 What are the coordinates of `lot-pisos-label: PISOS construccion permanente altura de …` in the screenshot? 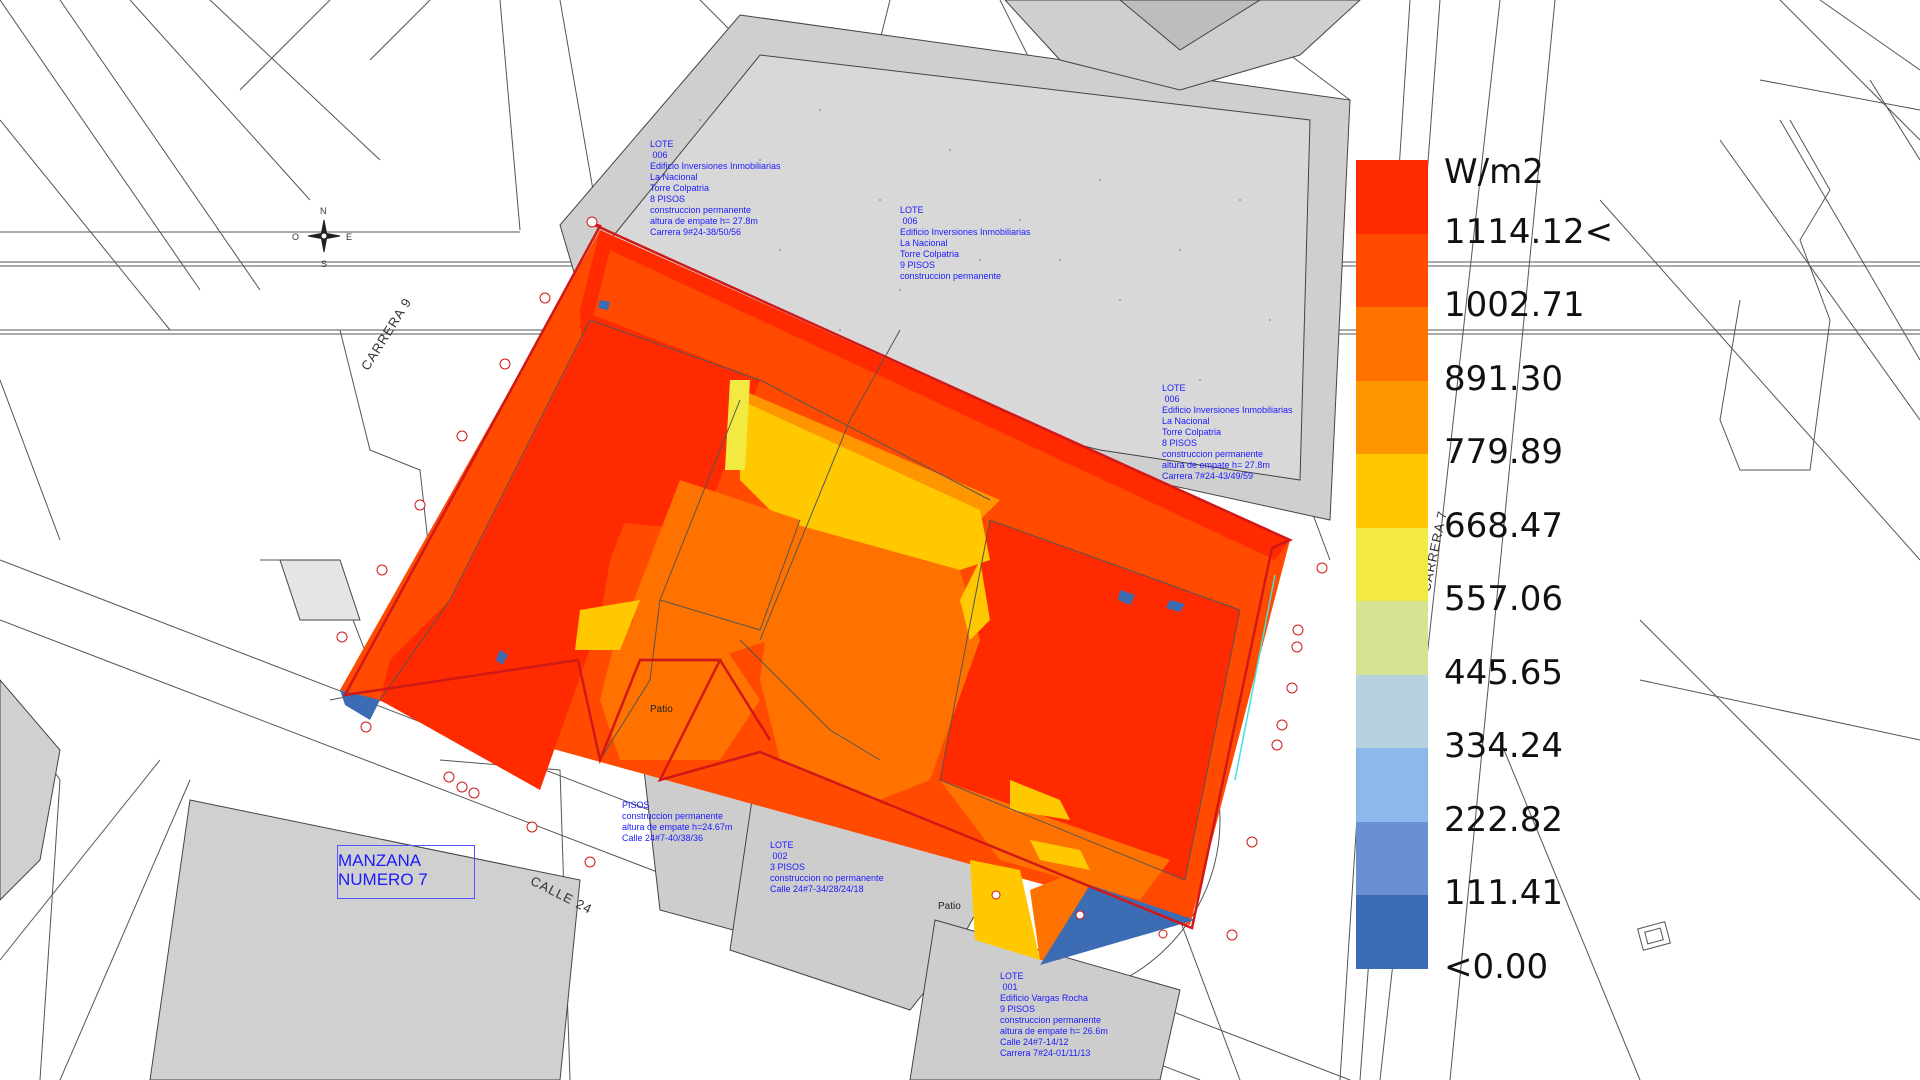 It's located at (677, 821).